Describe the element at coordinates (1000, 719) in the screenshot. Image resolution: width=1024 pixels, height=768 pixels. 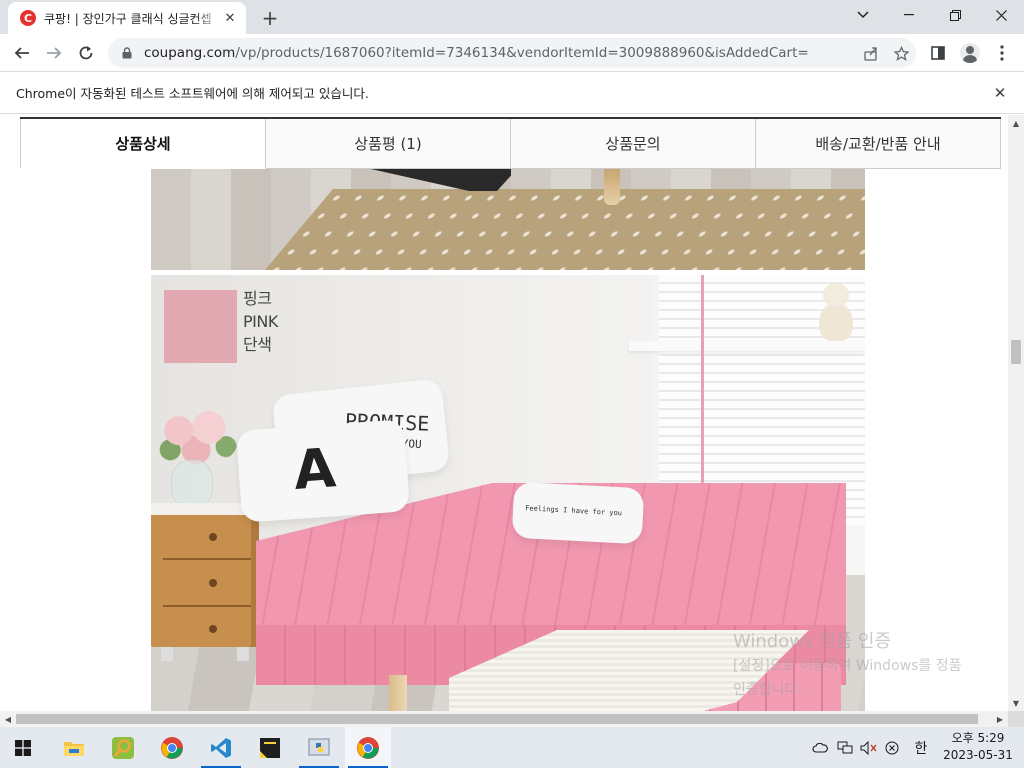
I see `scroll-right-arrow-icon: ▶` at that location.